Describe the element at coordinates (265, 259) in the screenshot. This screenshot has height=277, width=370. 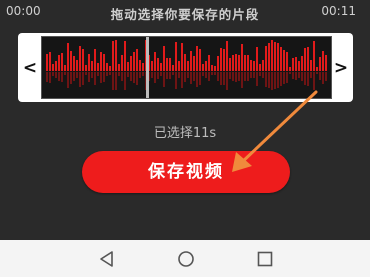
I see `recent-square-icon` at that location.